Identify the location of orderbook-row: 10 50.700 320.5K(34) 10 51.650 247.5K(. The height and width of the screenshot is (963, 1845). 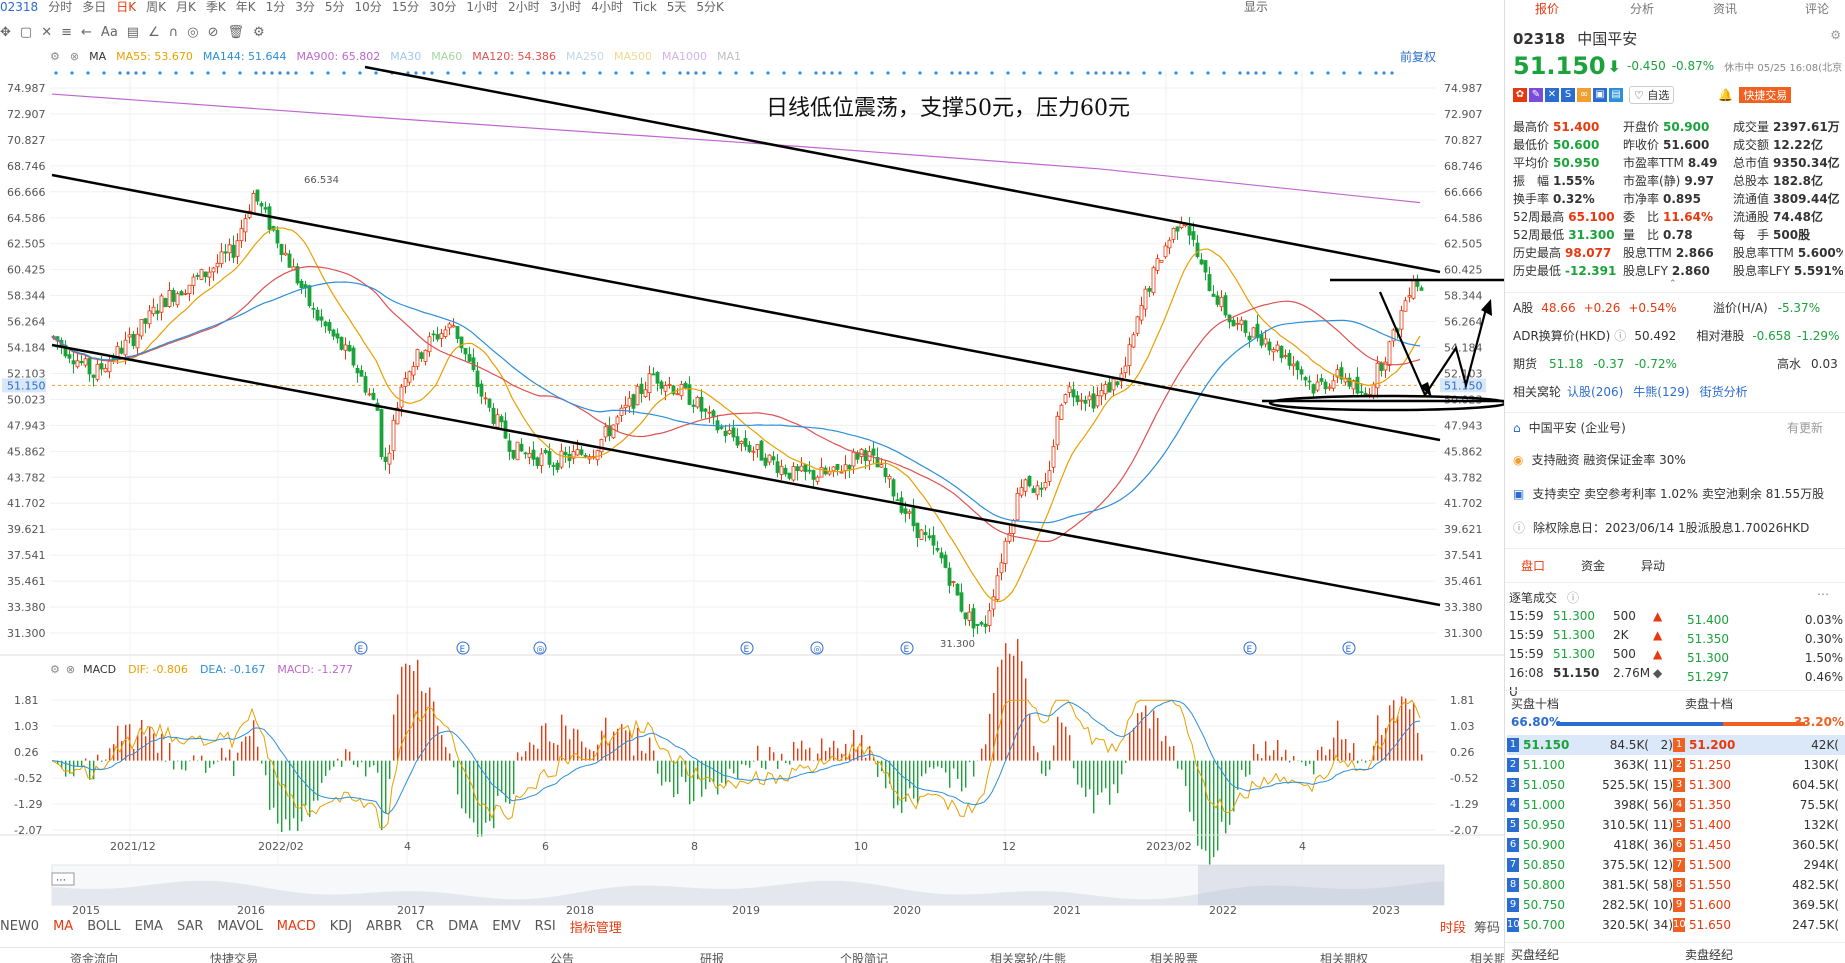
(1676, 925).